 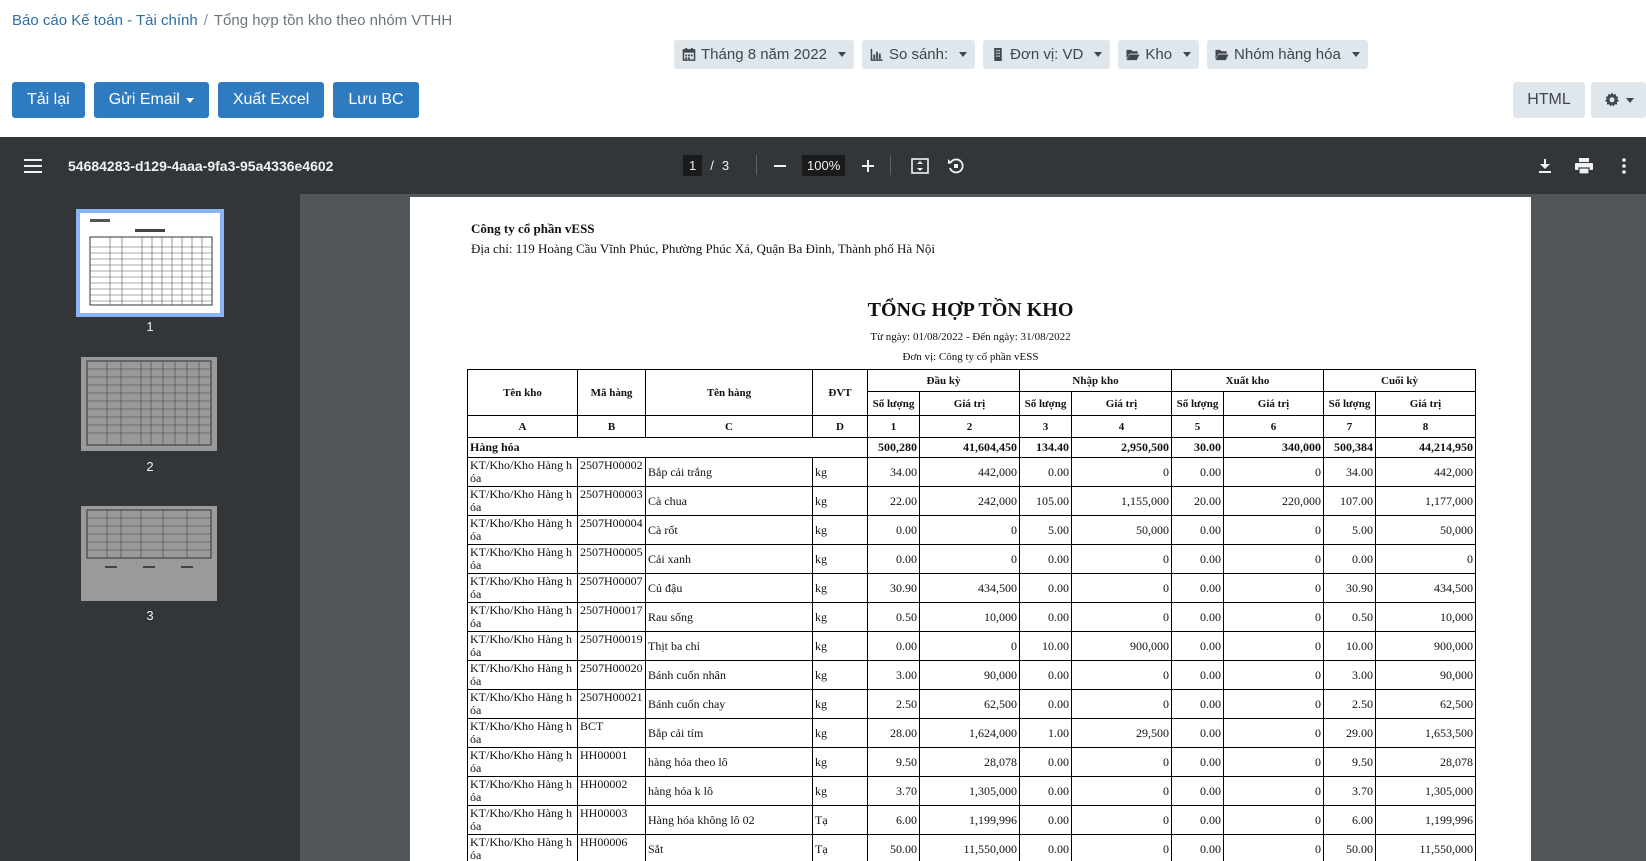 What do you see at coordinates (1425, 426) in the screenshot?
I see `column-letter: 8` at bounding box center [1425, 426].